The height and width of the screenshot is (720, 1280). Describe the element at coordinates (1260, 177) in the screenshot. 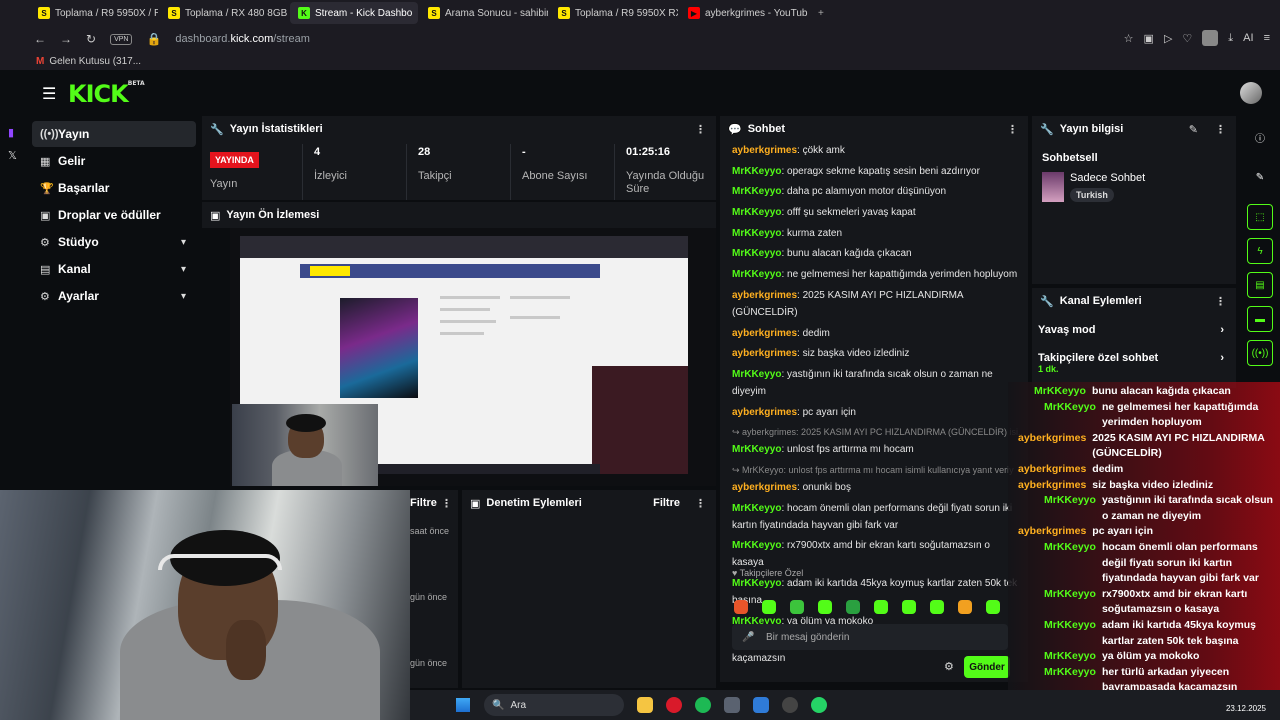

I see `pencil-icon: ✎` at that location.